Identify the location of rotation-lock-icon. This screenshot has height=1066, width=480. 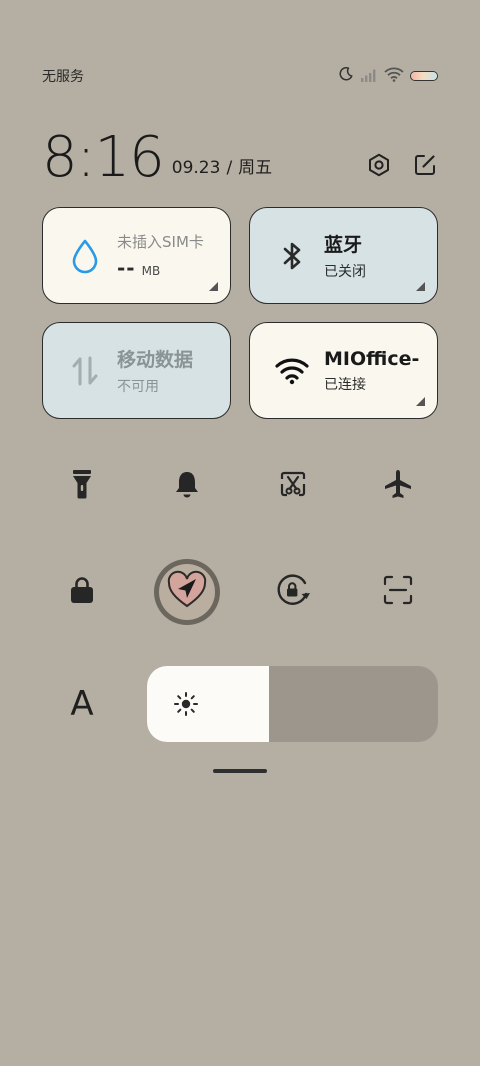
(293, 592).